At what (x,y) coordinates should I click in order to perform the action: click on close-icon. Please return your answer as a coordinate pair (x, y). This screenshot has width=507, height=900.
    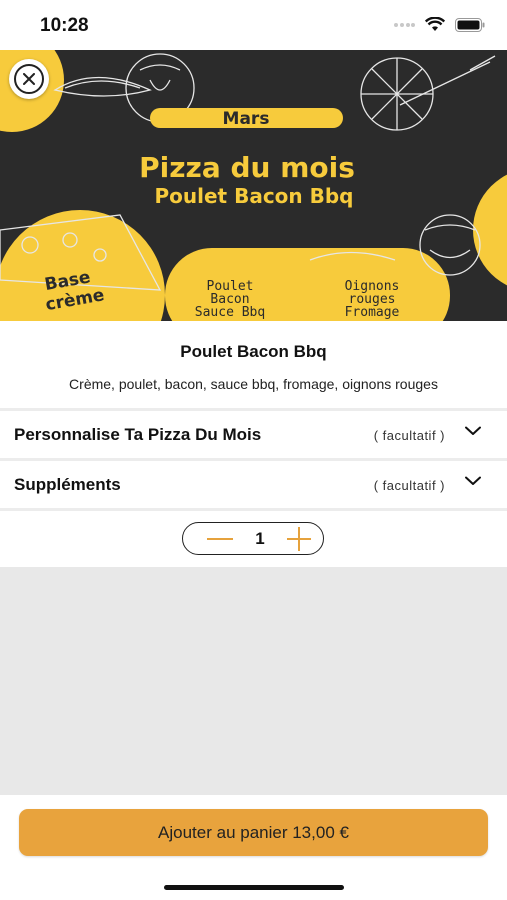
    Looking at the image, I should click on (29, 79).